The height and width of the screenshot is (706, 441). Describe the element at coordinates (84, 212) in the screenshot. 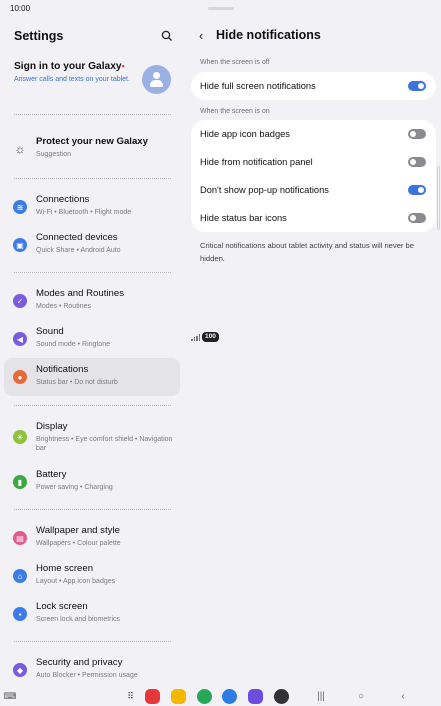

I see `item-subtitle: Wi-Fi • Bluetooth • Flight mode` at that location.